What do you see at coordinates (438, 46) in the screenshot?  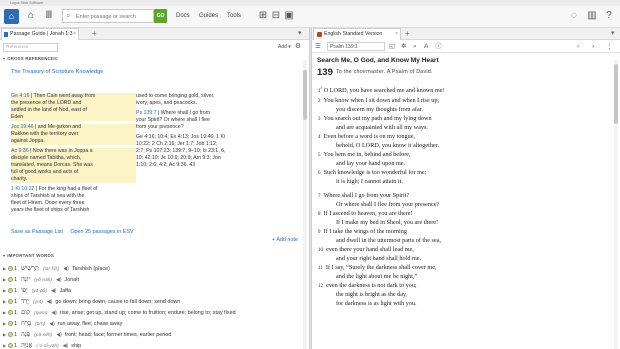 I see `info-icon: ⓘ` at bounding box center [438, 46].